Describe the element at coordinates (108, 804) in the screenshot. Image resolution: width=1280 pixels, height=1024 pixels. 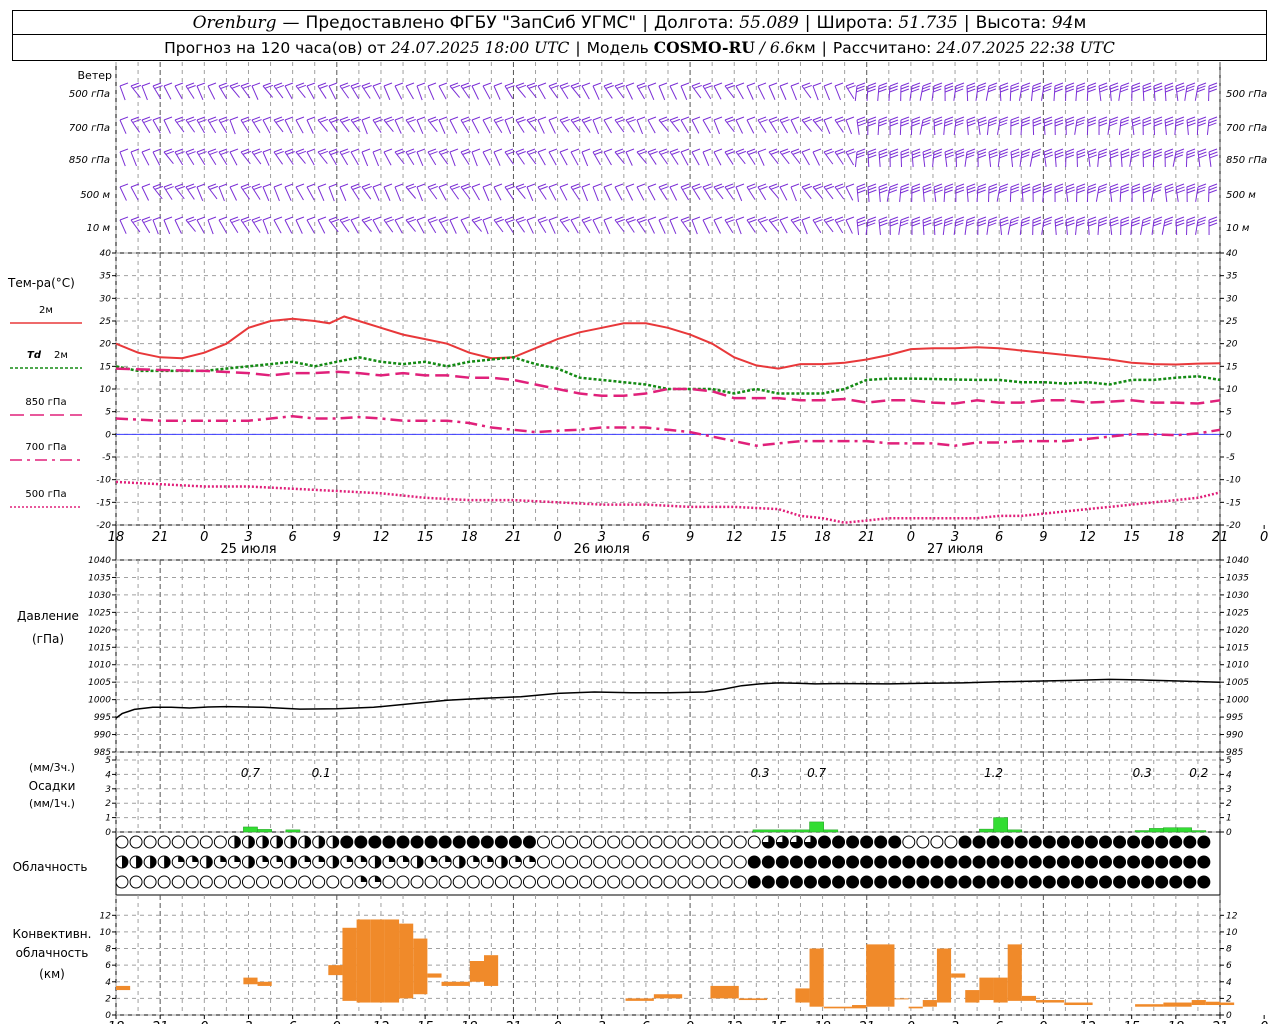
I see `y-tick-label: 2` at that location.